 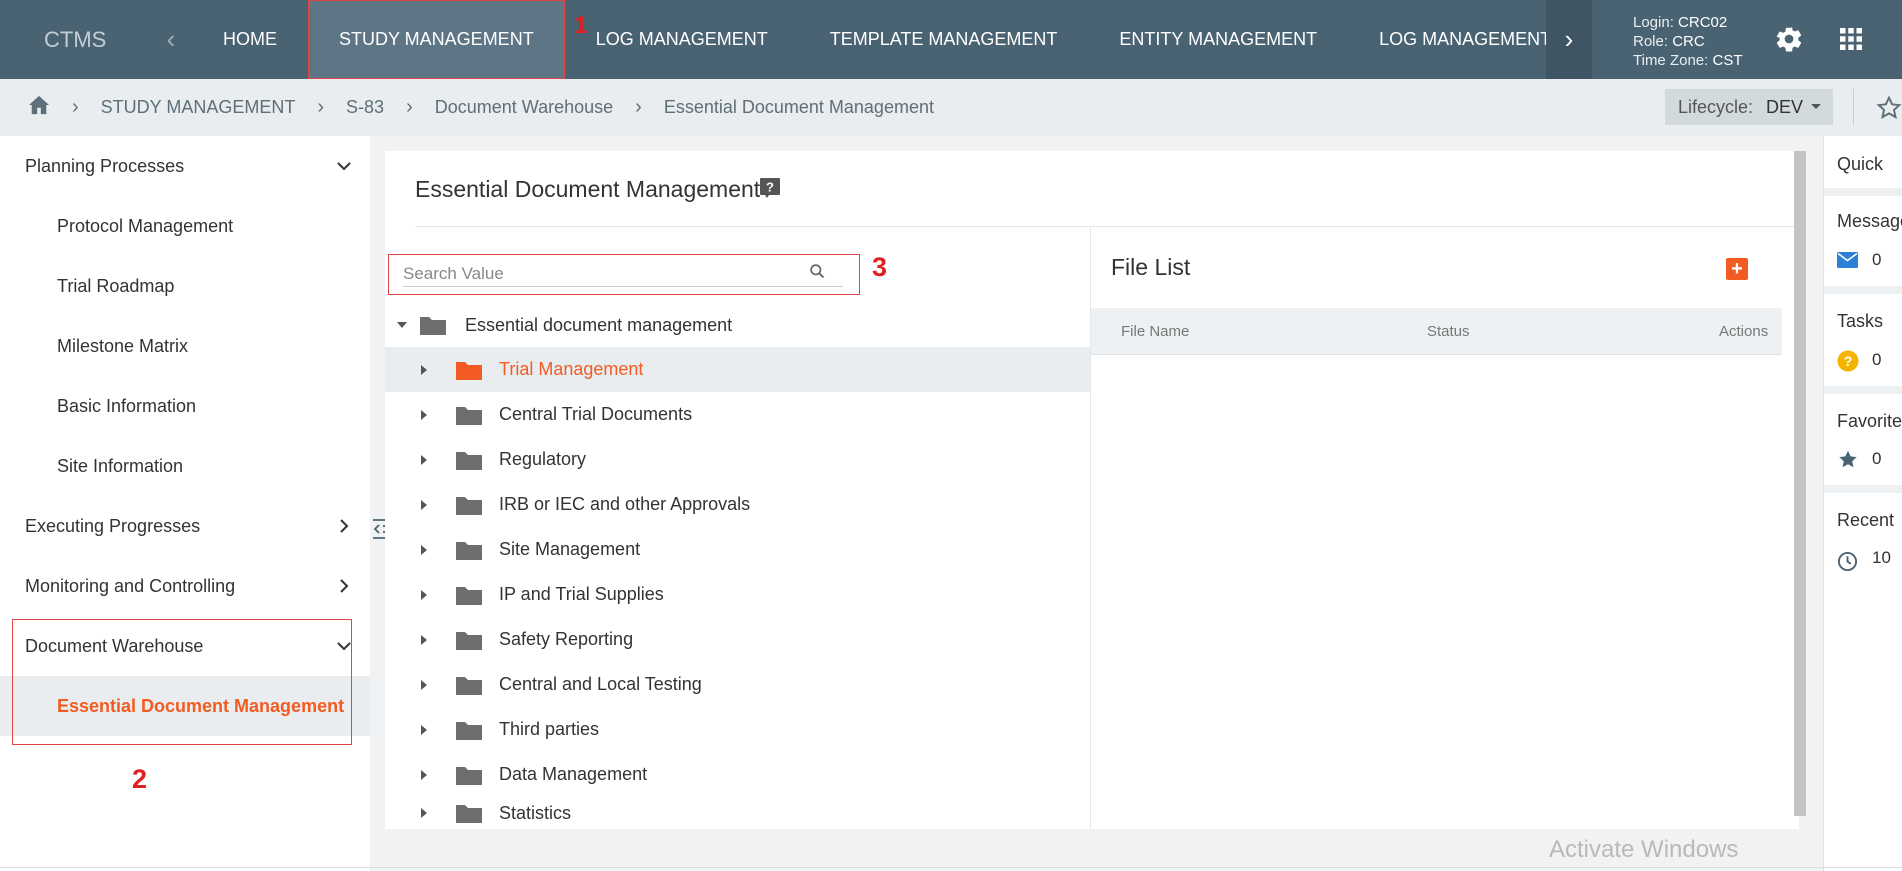 I want to click on recent-label: Recent, so click(x=1865, y=520).